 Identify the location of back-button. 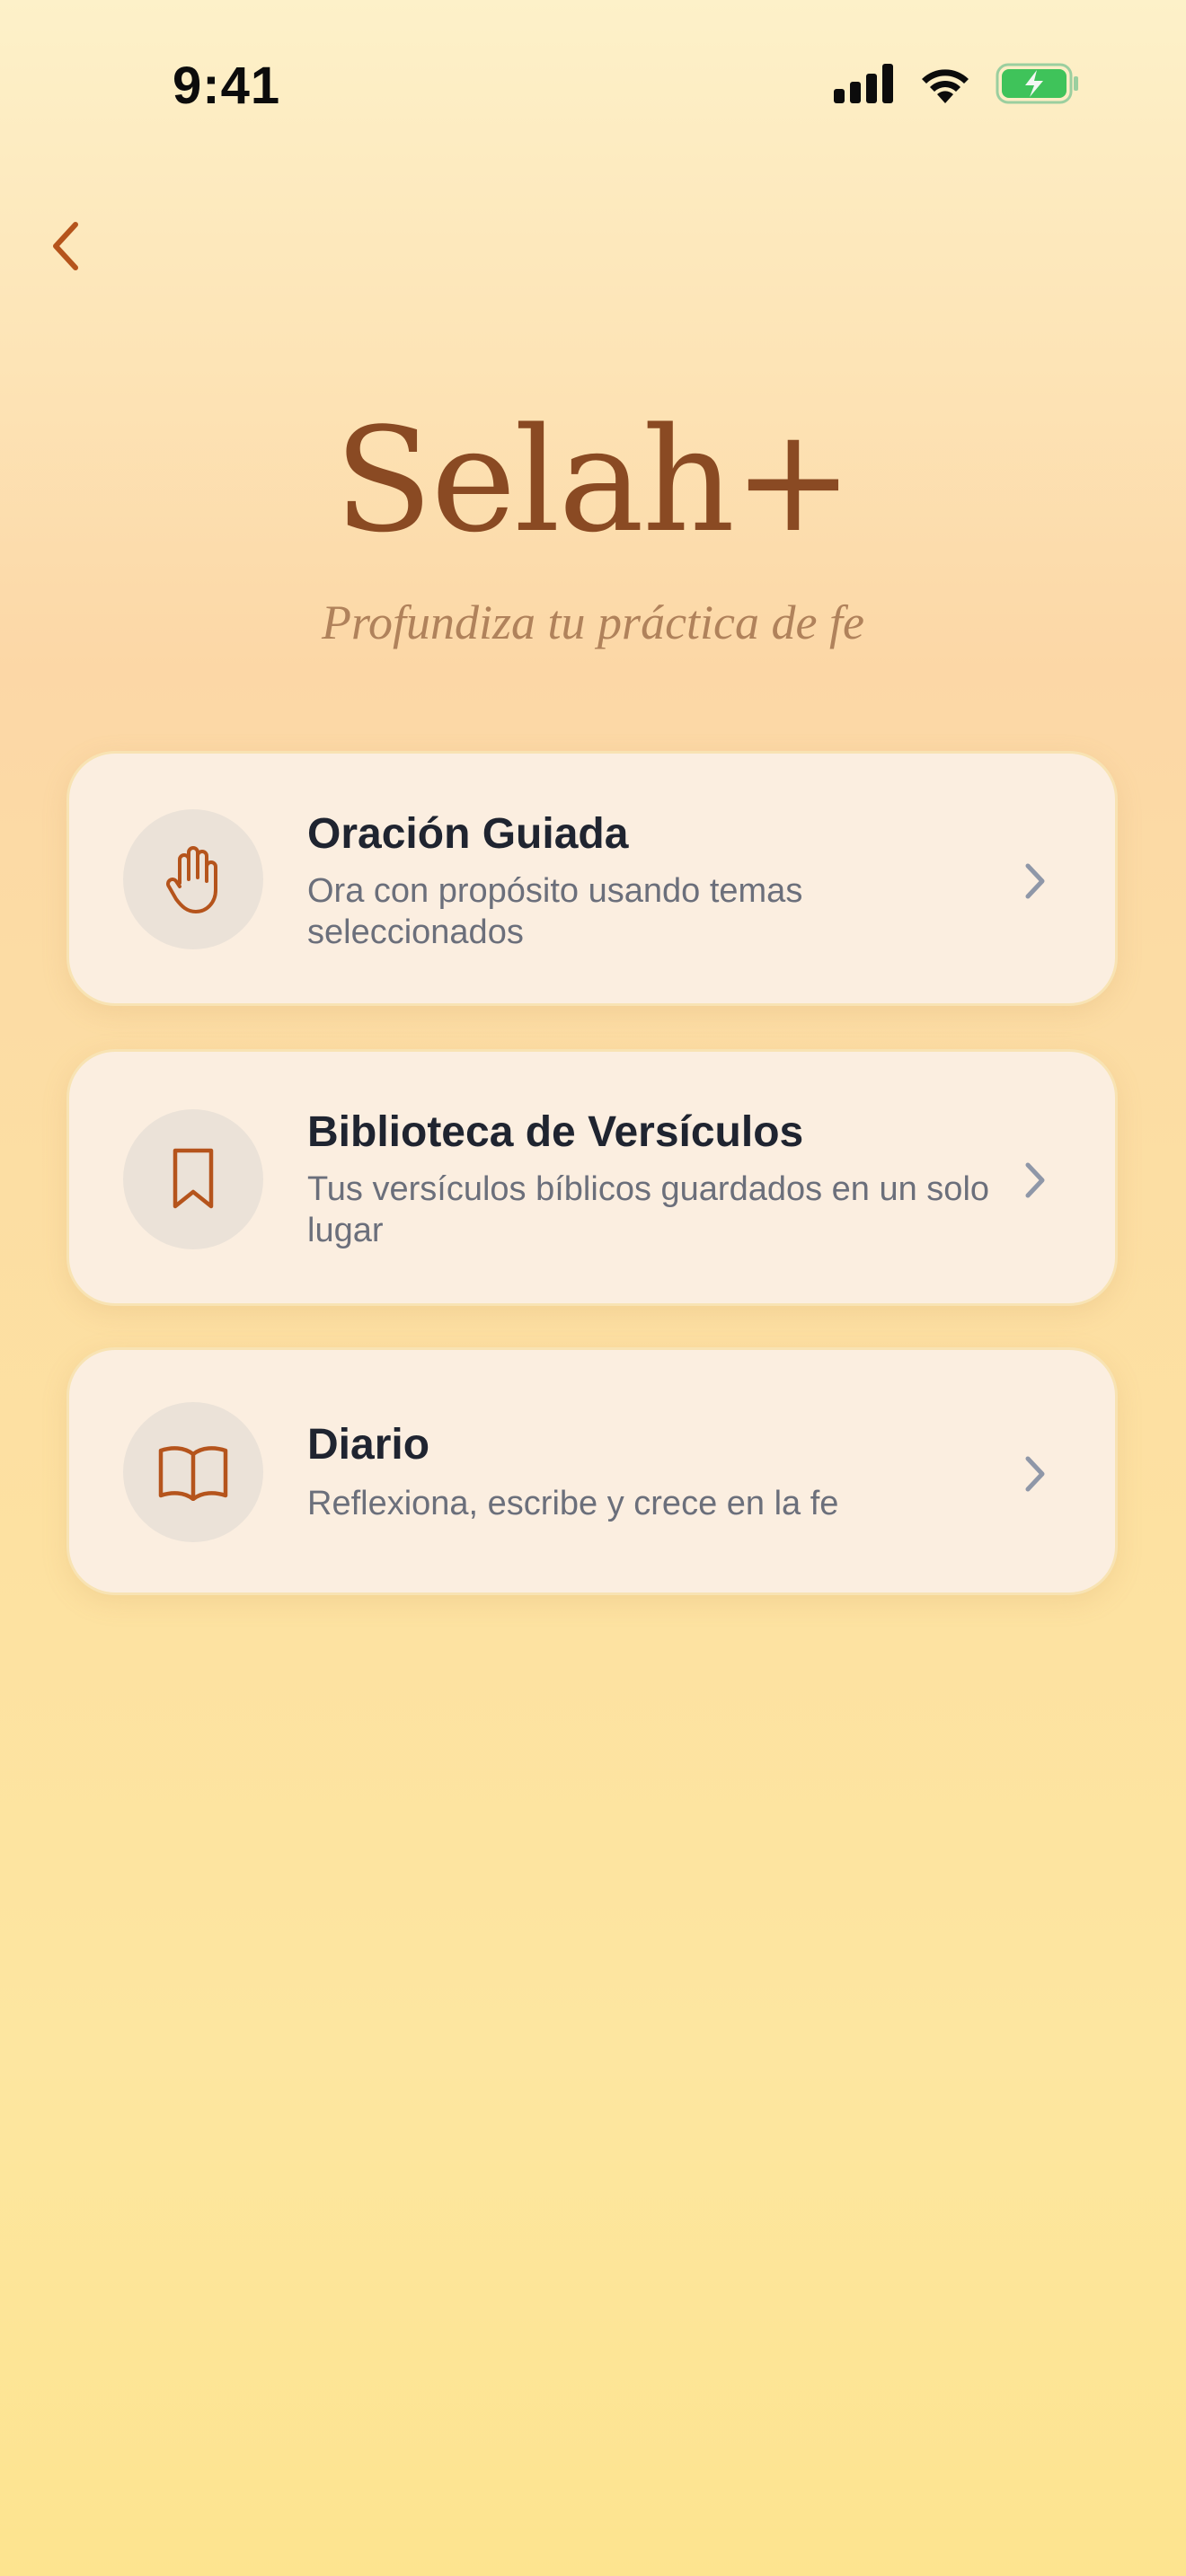
(66, 246).